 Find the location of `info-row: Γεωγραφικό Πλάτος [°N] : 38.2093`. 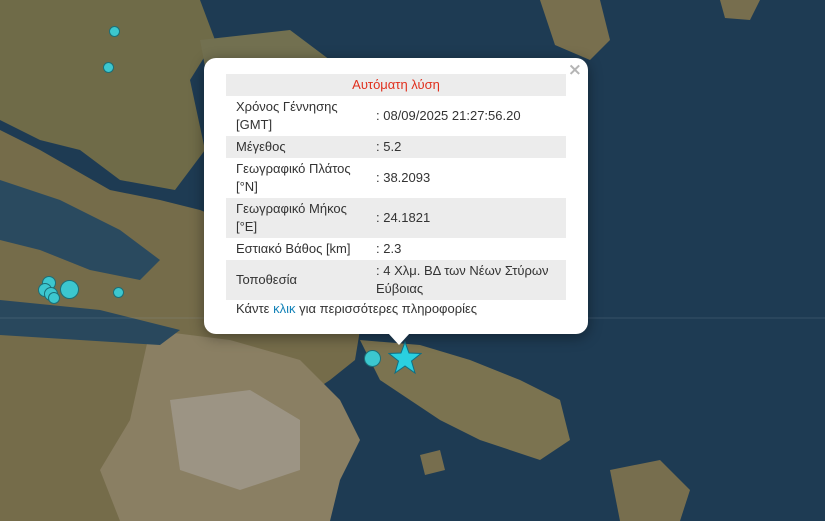

info-row: Γεωγραφικό Πλάτος [°N] : 38.2093 is located at coordinates (396, 178).